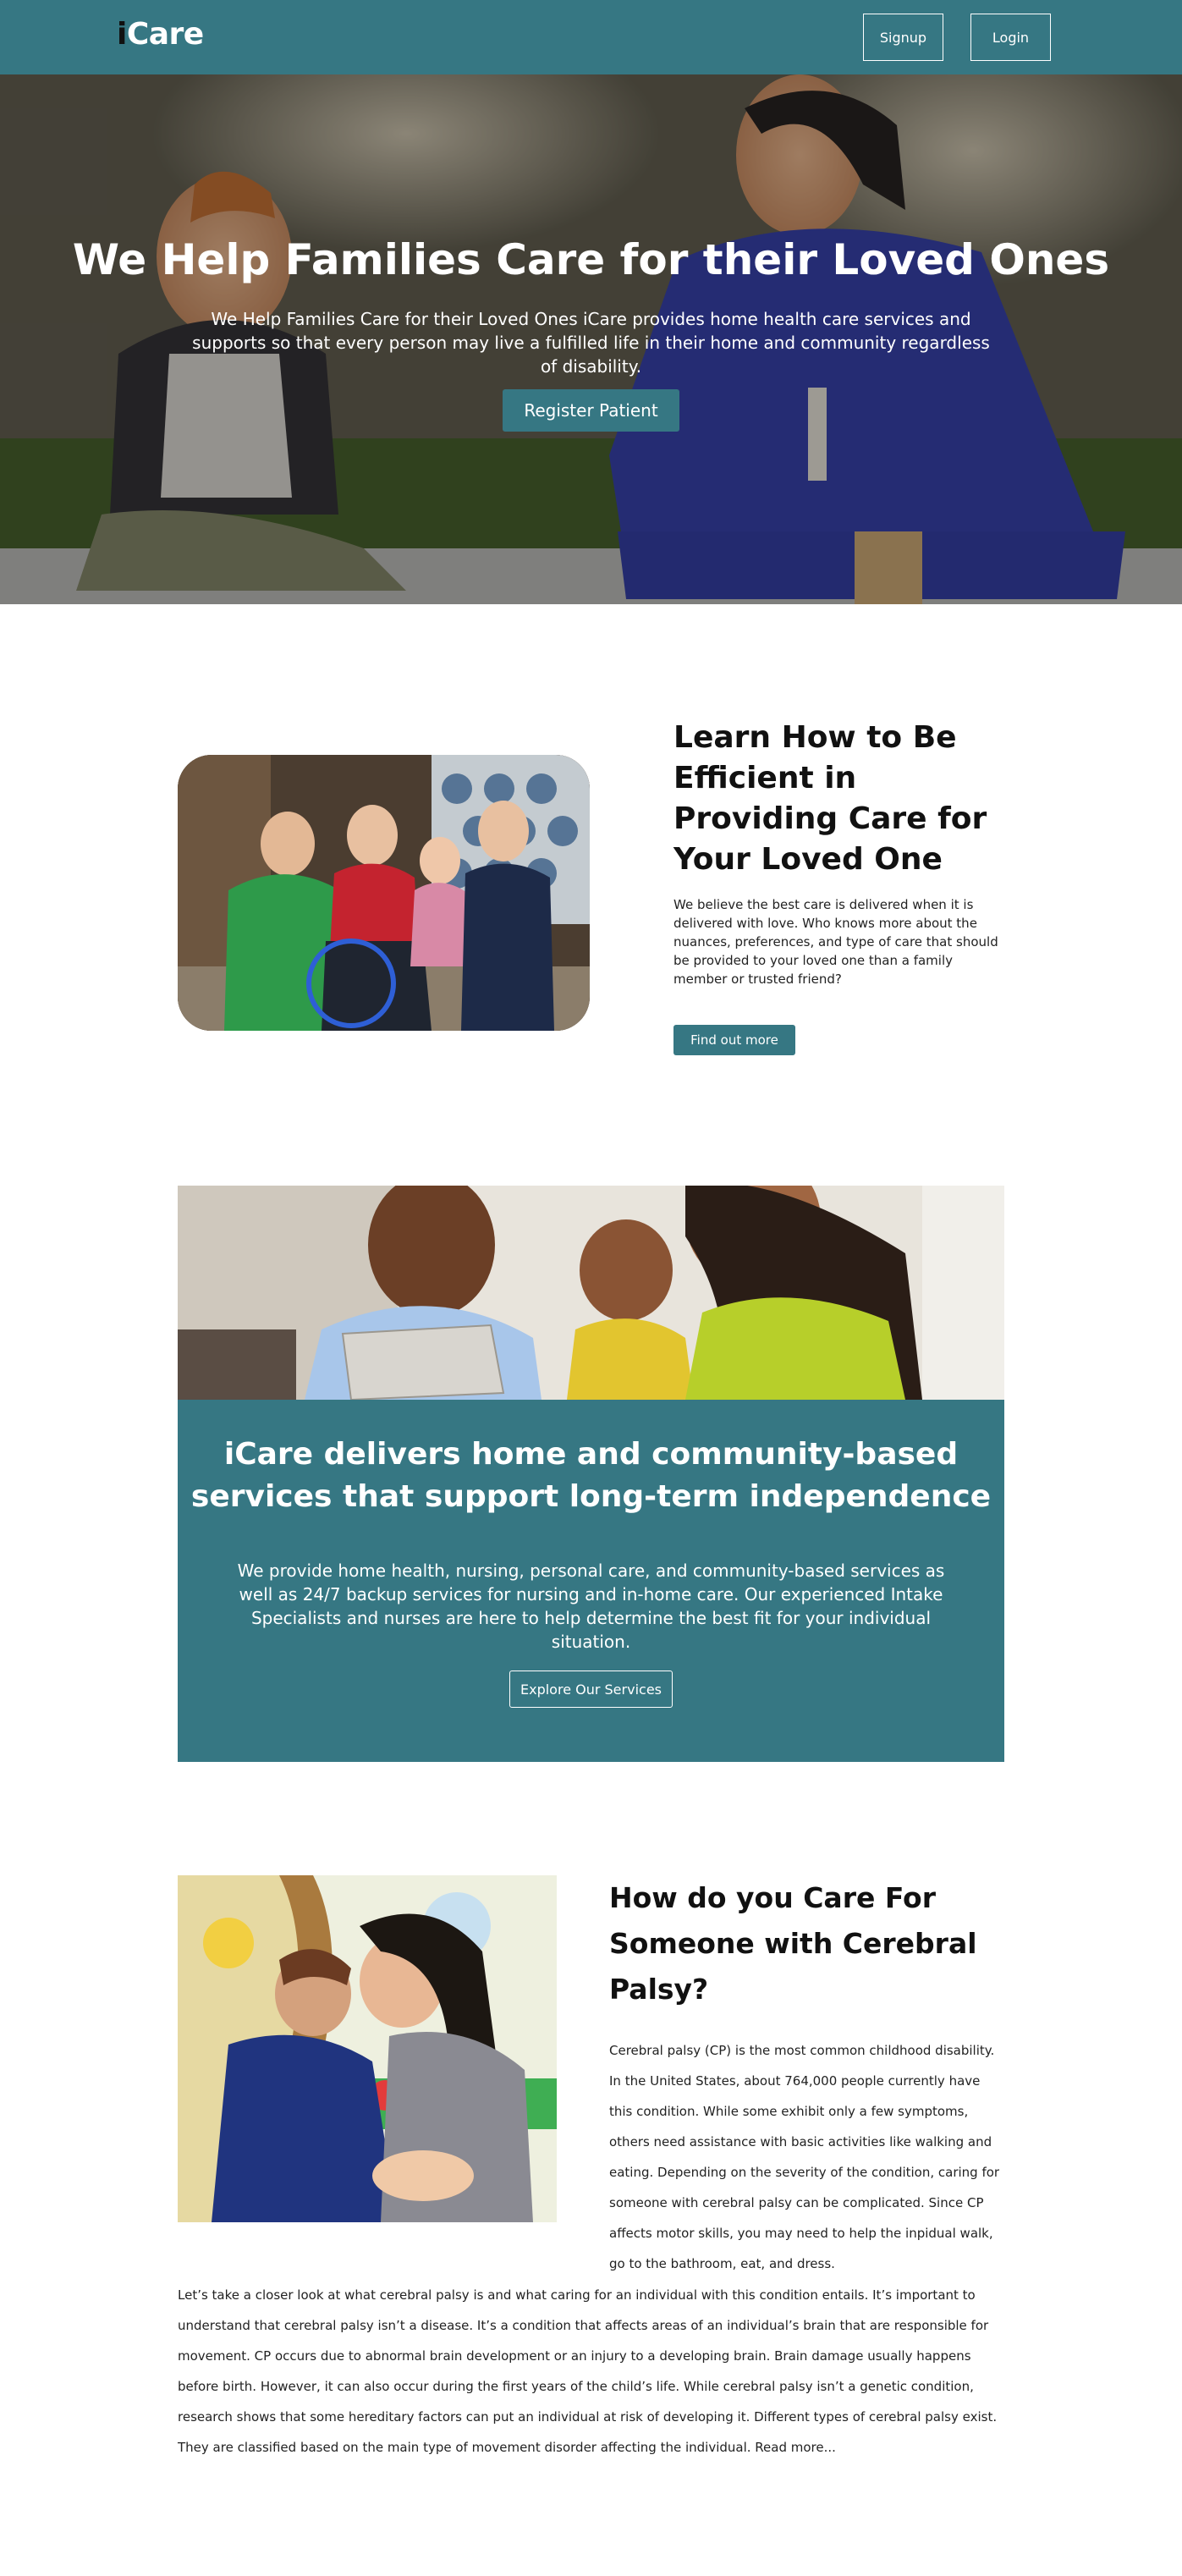 The image size is (1182, 2576). What do you see at coordinates (734, 1040) in the screenshot?
I see `find-out-more-button: Find out more` at bounding box center [734, 1040].